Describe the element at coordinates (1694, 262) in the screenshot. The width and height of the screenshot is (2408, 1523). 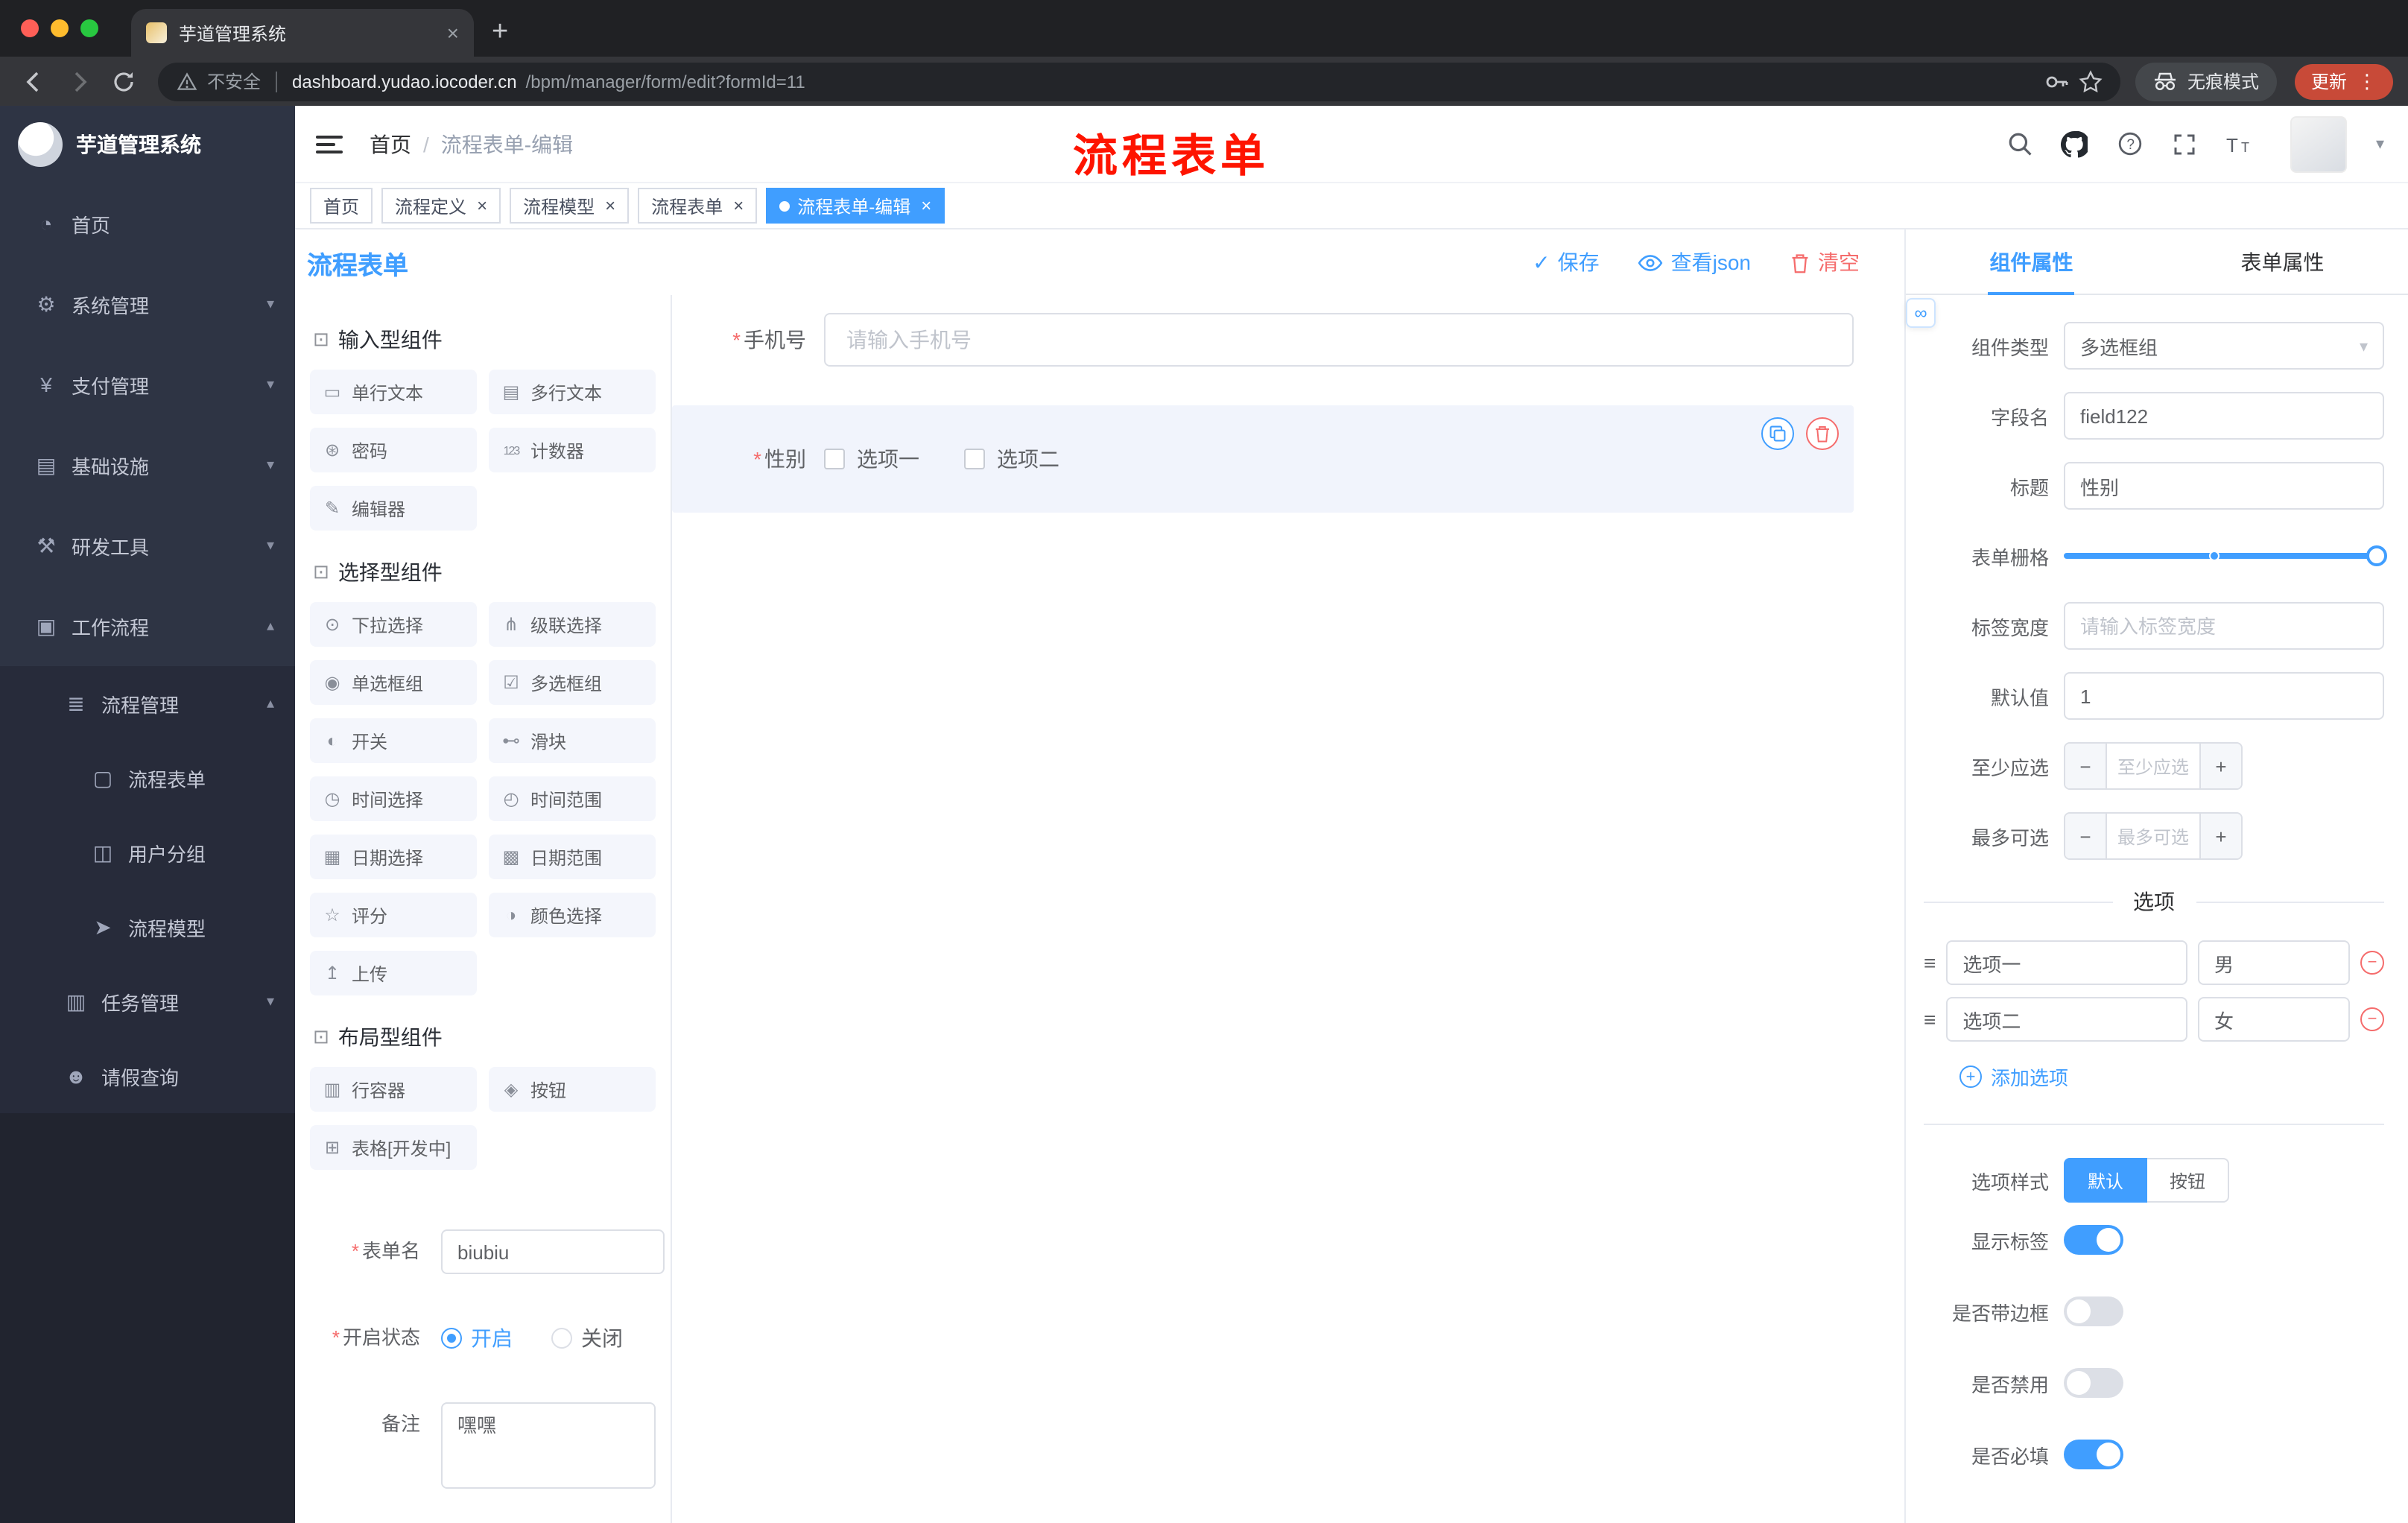
I see `view-json-button: 查看json` at that location.